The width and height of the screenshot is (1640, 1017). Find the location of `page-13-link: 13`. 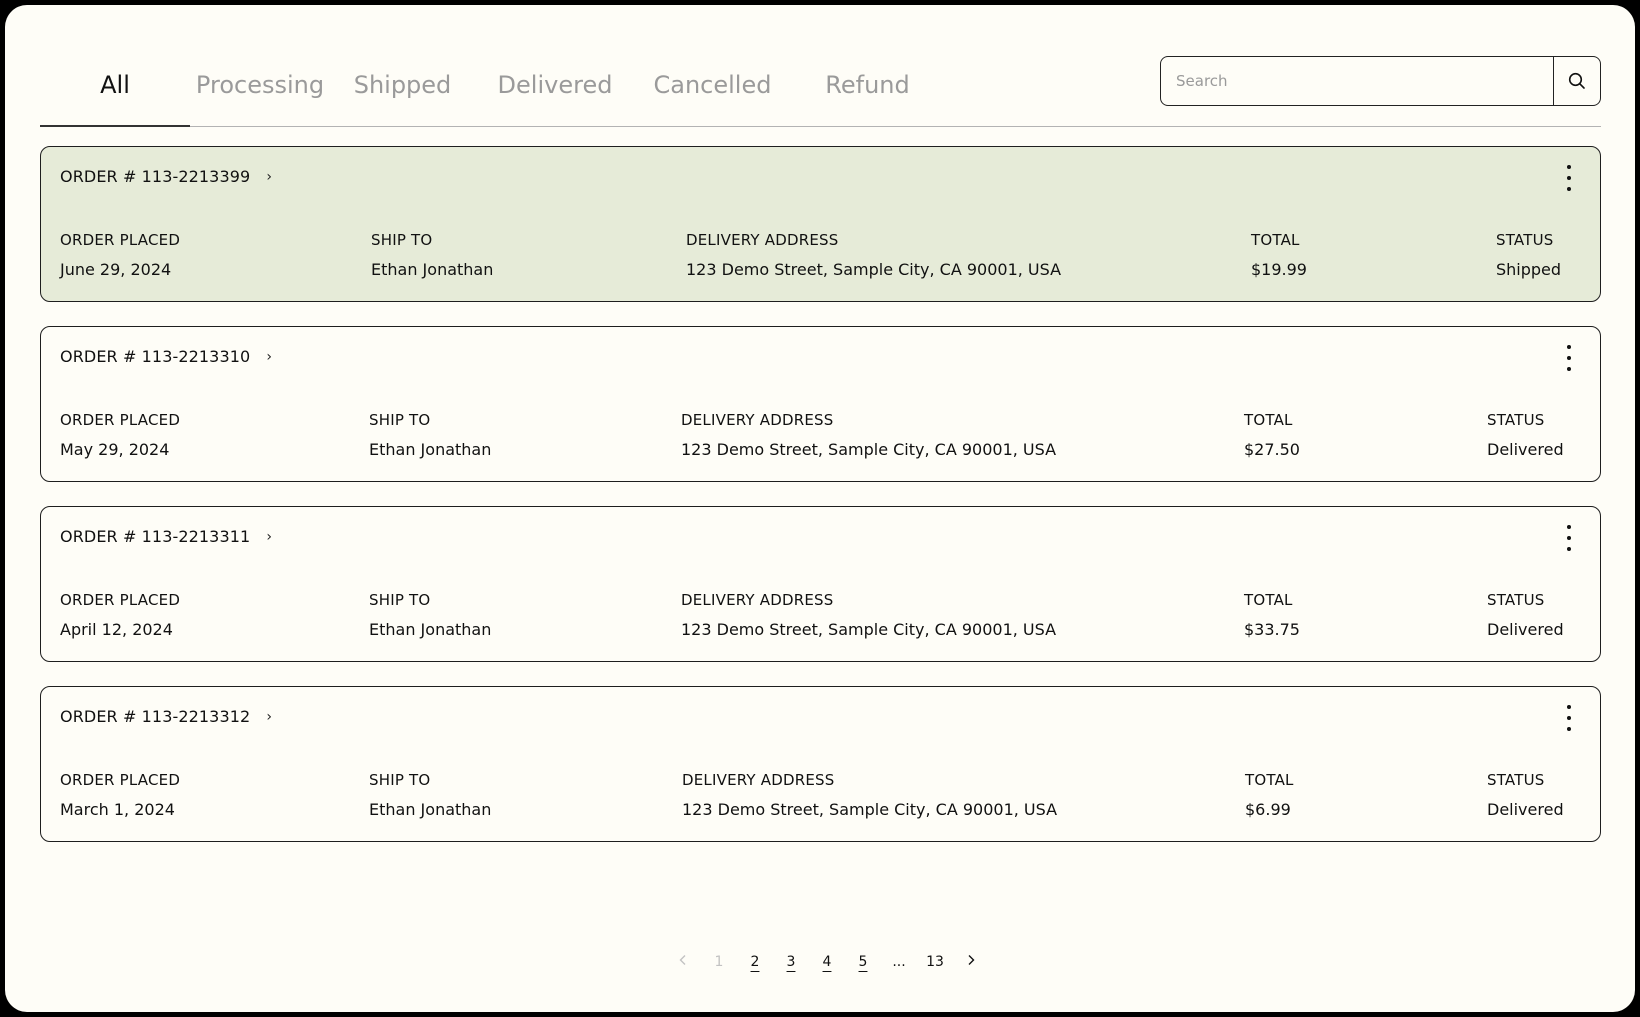

page-13-link: 13 is located at coordinates (935, 962).